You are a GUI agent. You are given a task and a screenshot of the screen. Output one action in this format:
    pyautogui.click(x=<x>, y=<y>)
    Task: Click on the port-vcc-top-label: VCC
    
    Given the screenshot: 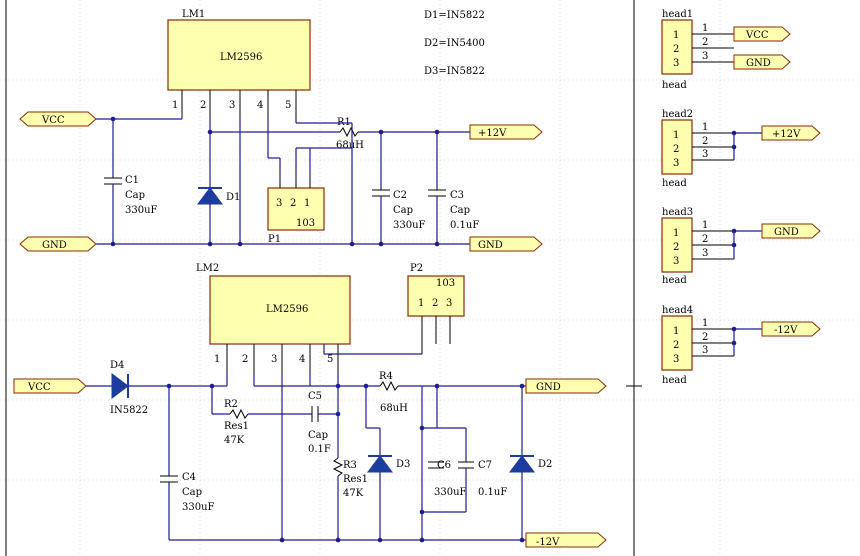 What is the action you would take?
    pyautogui.click(x=53, y=120)
    